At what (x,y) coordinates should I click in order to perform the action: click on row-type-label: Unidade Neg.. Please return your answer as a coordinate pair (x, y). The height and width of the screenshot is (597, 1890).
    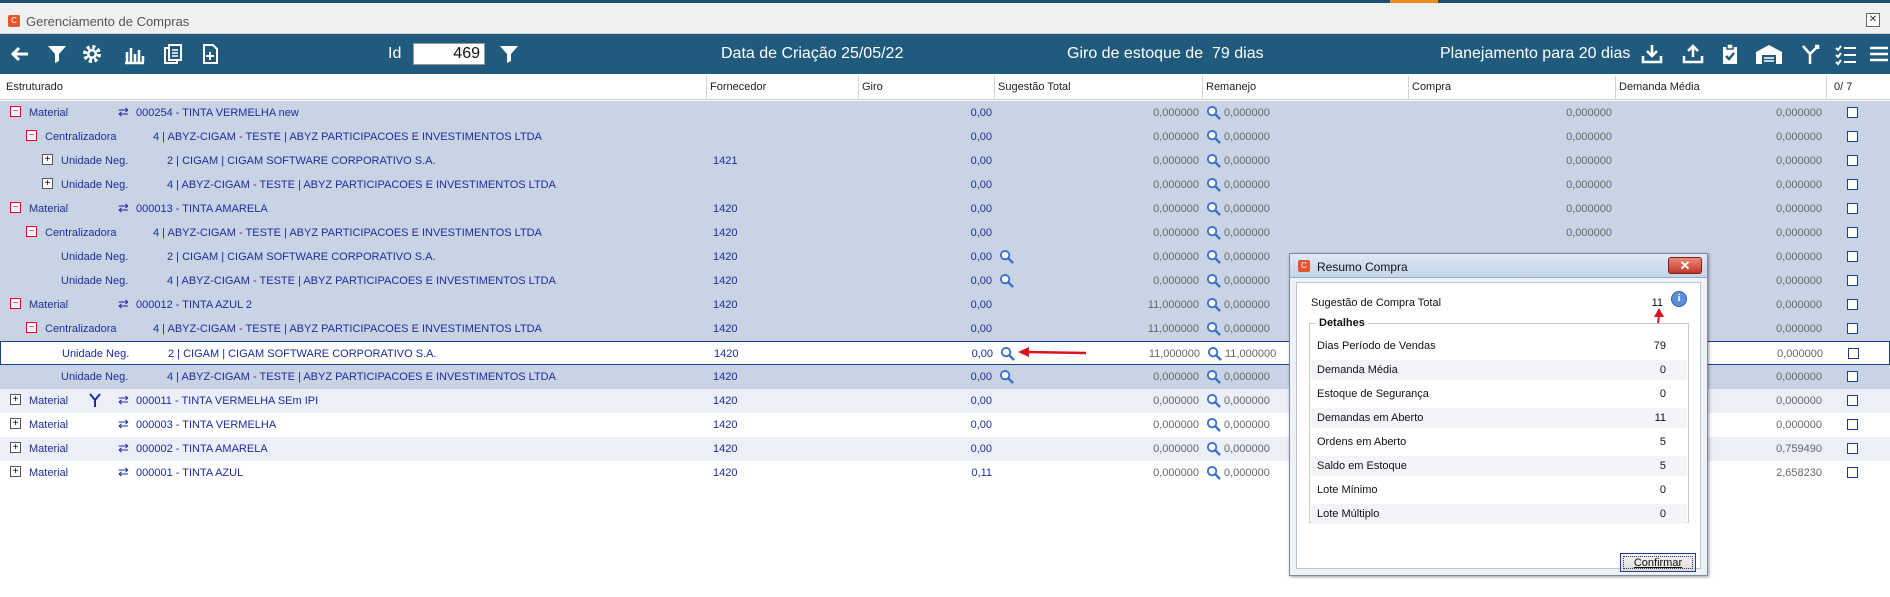
    Looking at the image, I should click on (95, 161).